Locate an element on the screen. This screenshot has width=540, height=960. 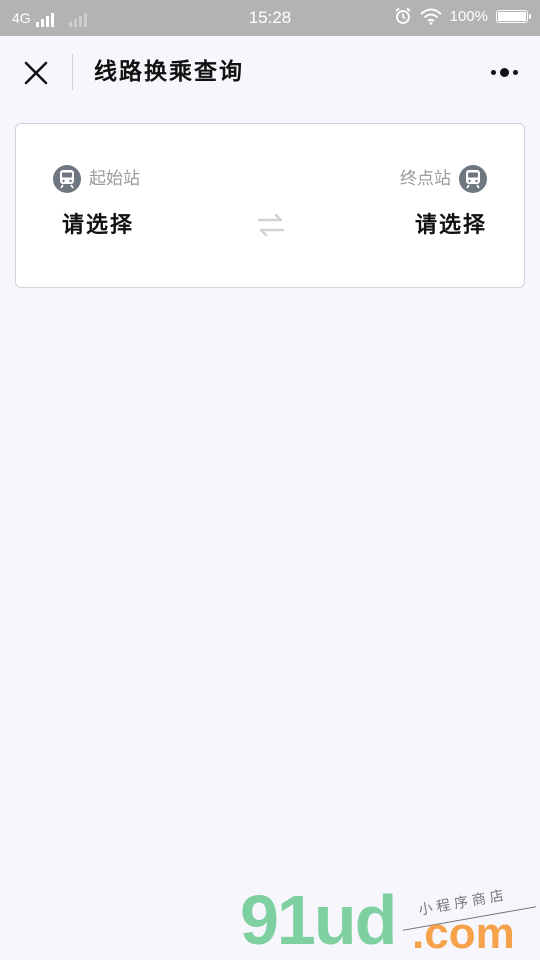
watermark-suffix: .com is located at coordinates (463, 933).